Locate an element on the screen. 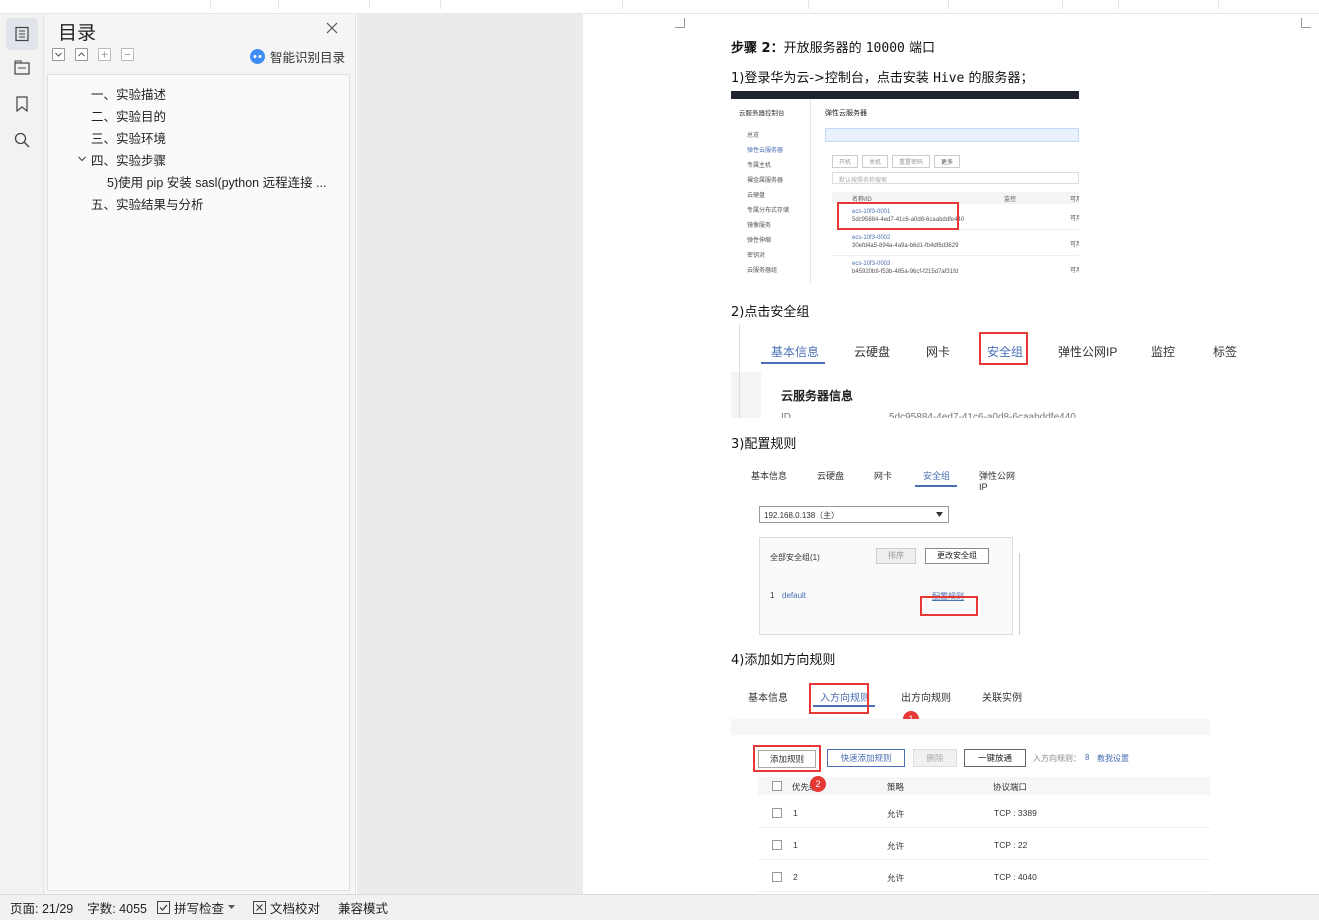 This screenshot has width=1319, height=920. sg-tab: 网卡 is located at coordinates (883, 476).